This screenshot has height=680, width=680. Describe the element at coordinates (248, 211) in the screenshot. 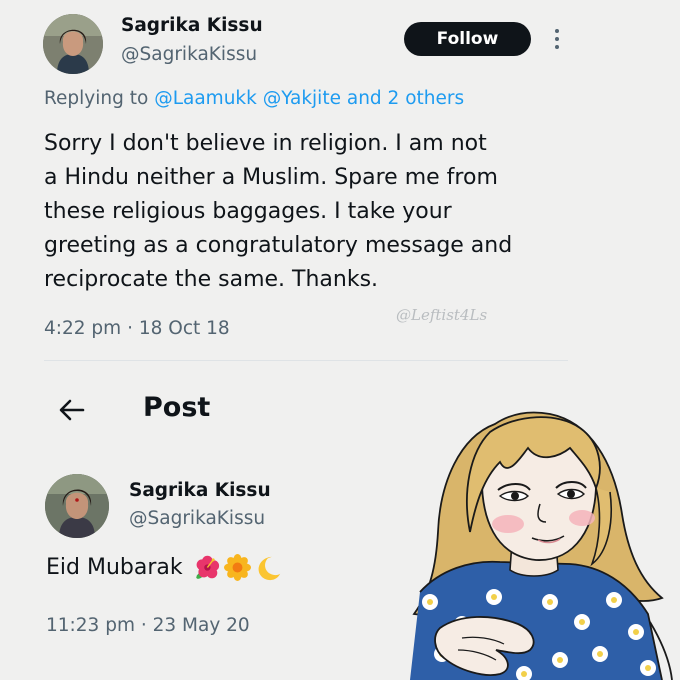

I see `tweet-text-line: these religious baggages. I take your` at that location.